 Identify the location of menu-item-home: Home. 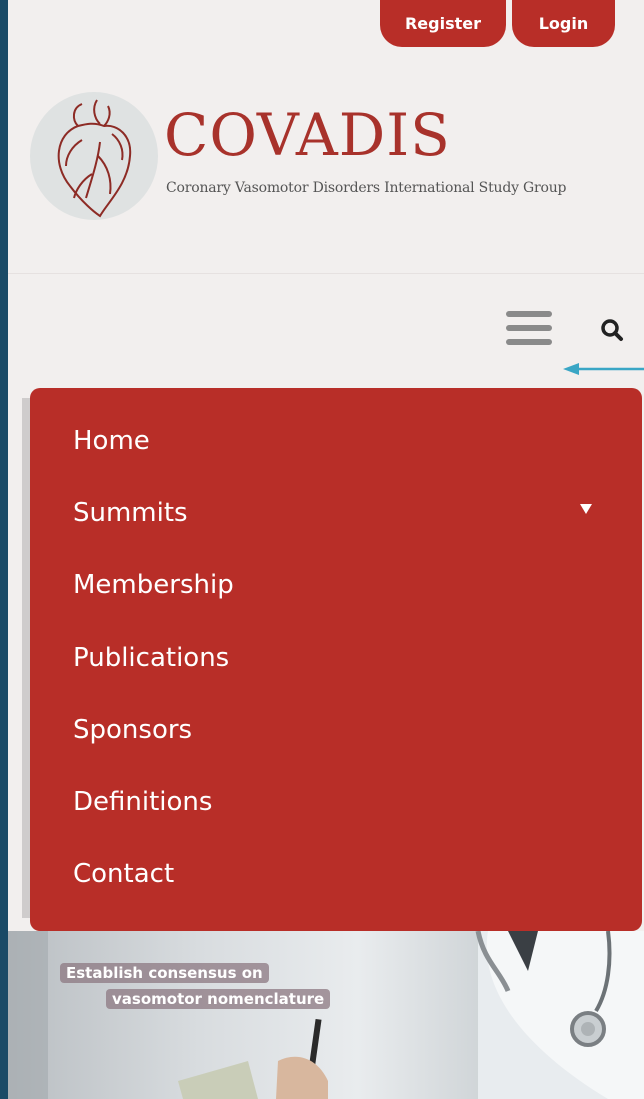
(111, 441).